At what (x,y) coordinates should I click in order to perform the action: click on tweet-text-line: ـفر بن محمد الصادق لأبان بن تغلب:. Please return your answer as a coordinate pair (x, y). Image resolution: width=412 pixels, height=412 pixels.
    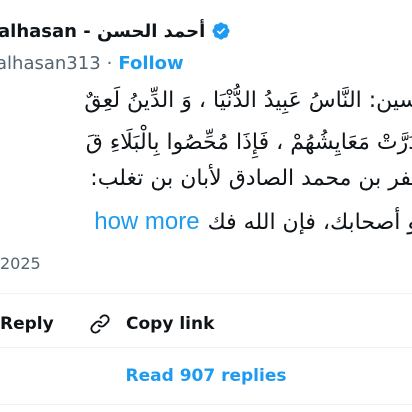
    Looking at the image, I should click on (251, 178).